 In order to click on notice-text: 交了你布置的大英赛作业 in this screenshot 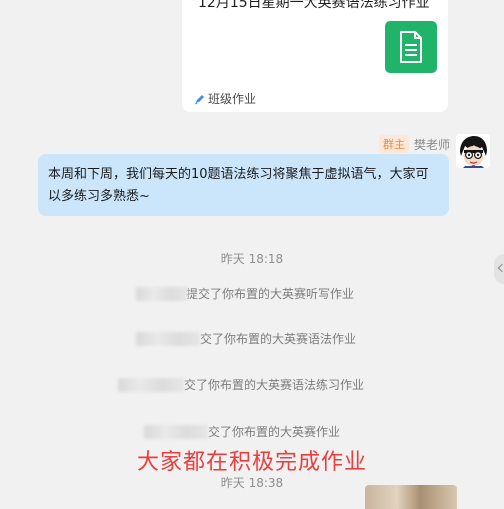, I will do `click(274, 432)`.